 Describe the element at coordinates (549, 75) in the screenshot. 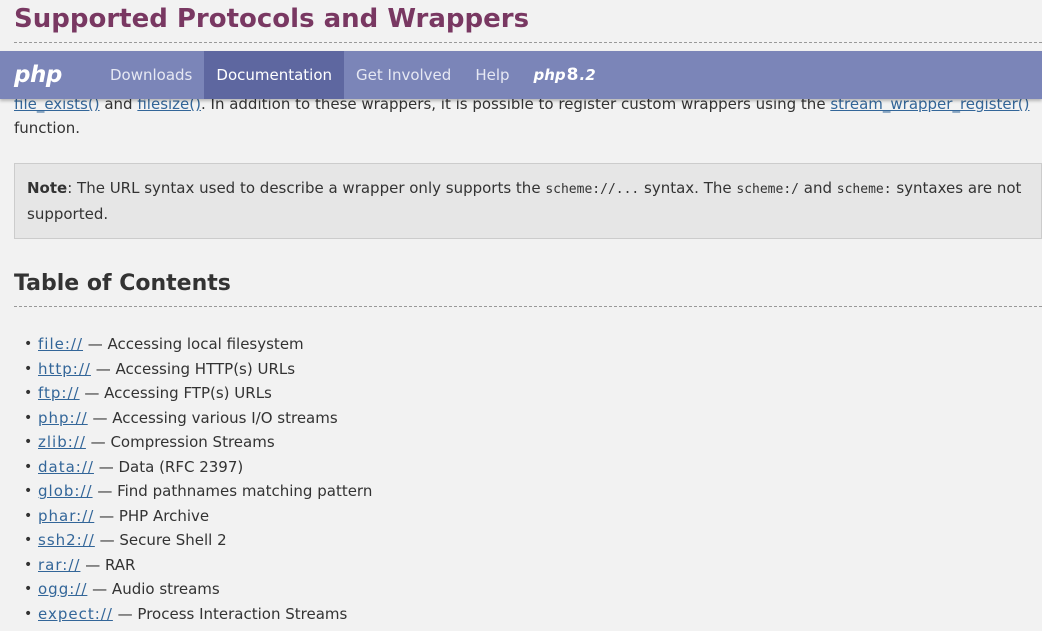

I see `php8-logo-prefix: php` at that location.